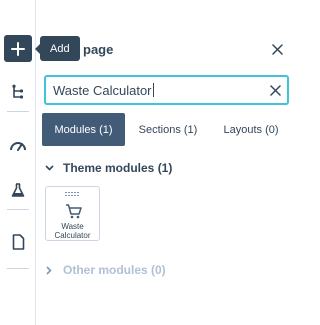 The width and height of the screenshot is (320, 325). Describe the element at coordinates (114, 270) in the screenshot. I see `other-modules-label: Other modules (0)` at that location.